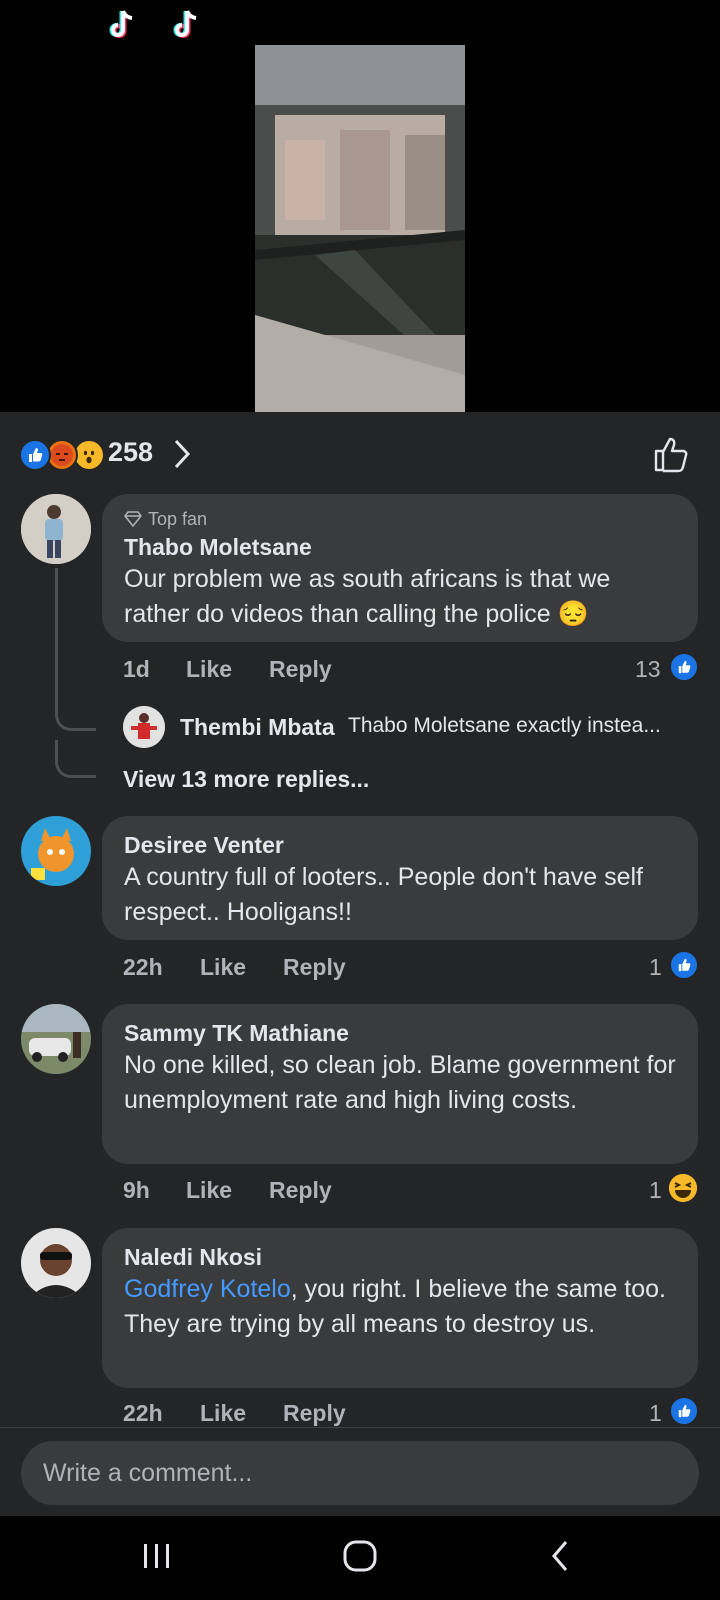 The image size is (720, 1600). Describe the element at coordinates (400, 547) in the screenshot. I see `comment-author: Thabo Moletsane` at that location.